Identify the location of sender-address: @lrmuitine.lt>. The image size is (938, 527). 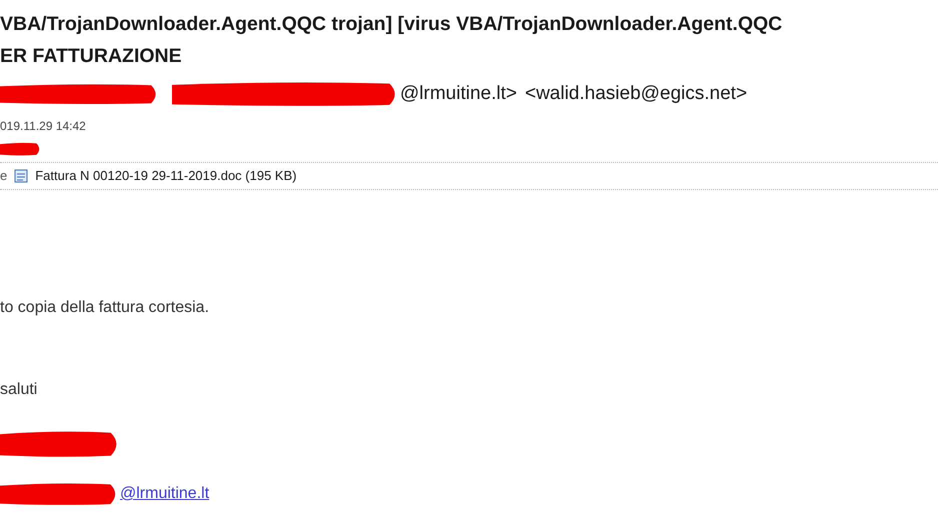
(458, 94).